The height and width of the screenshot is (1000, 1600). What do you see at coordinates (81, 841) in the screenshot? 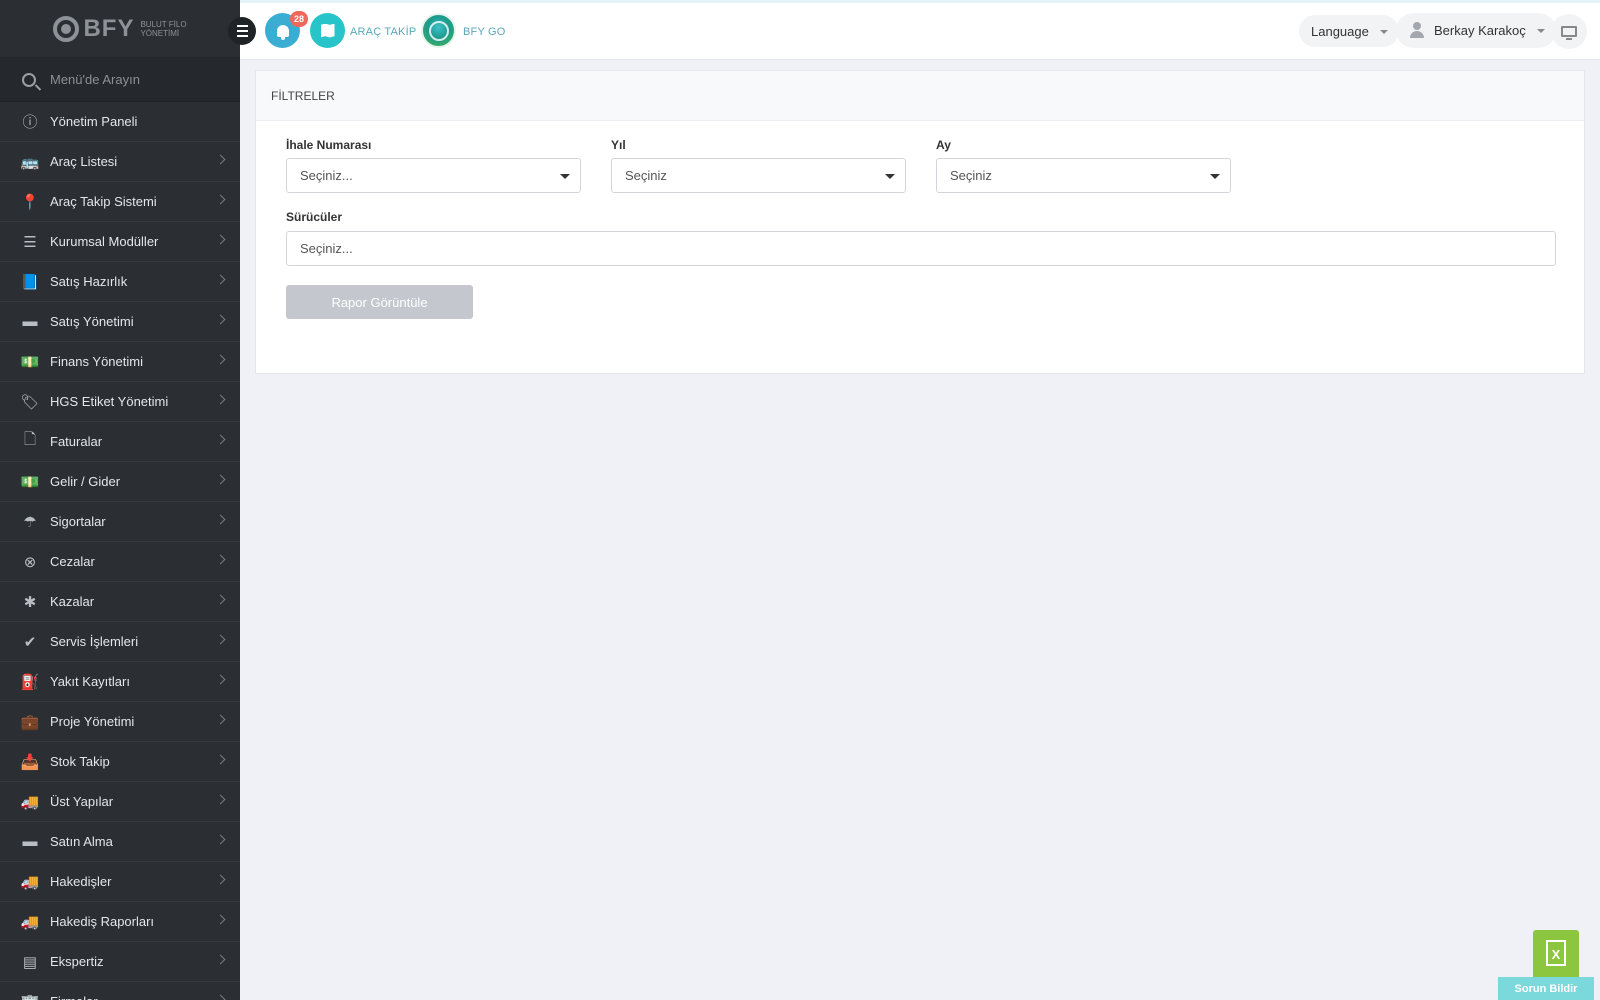
I see `sidebar-item-label: Satın Alma` at bounding box center [81, 841].